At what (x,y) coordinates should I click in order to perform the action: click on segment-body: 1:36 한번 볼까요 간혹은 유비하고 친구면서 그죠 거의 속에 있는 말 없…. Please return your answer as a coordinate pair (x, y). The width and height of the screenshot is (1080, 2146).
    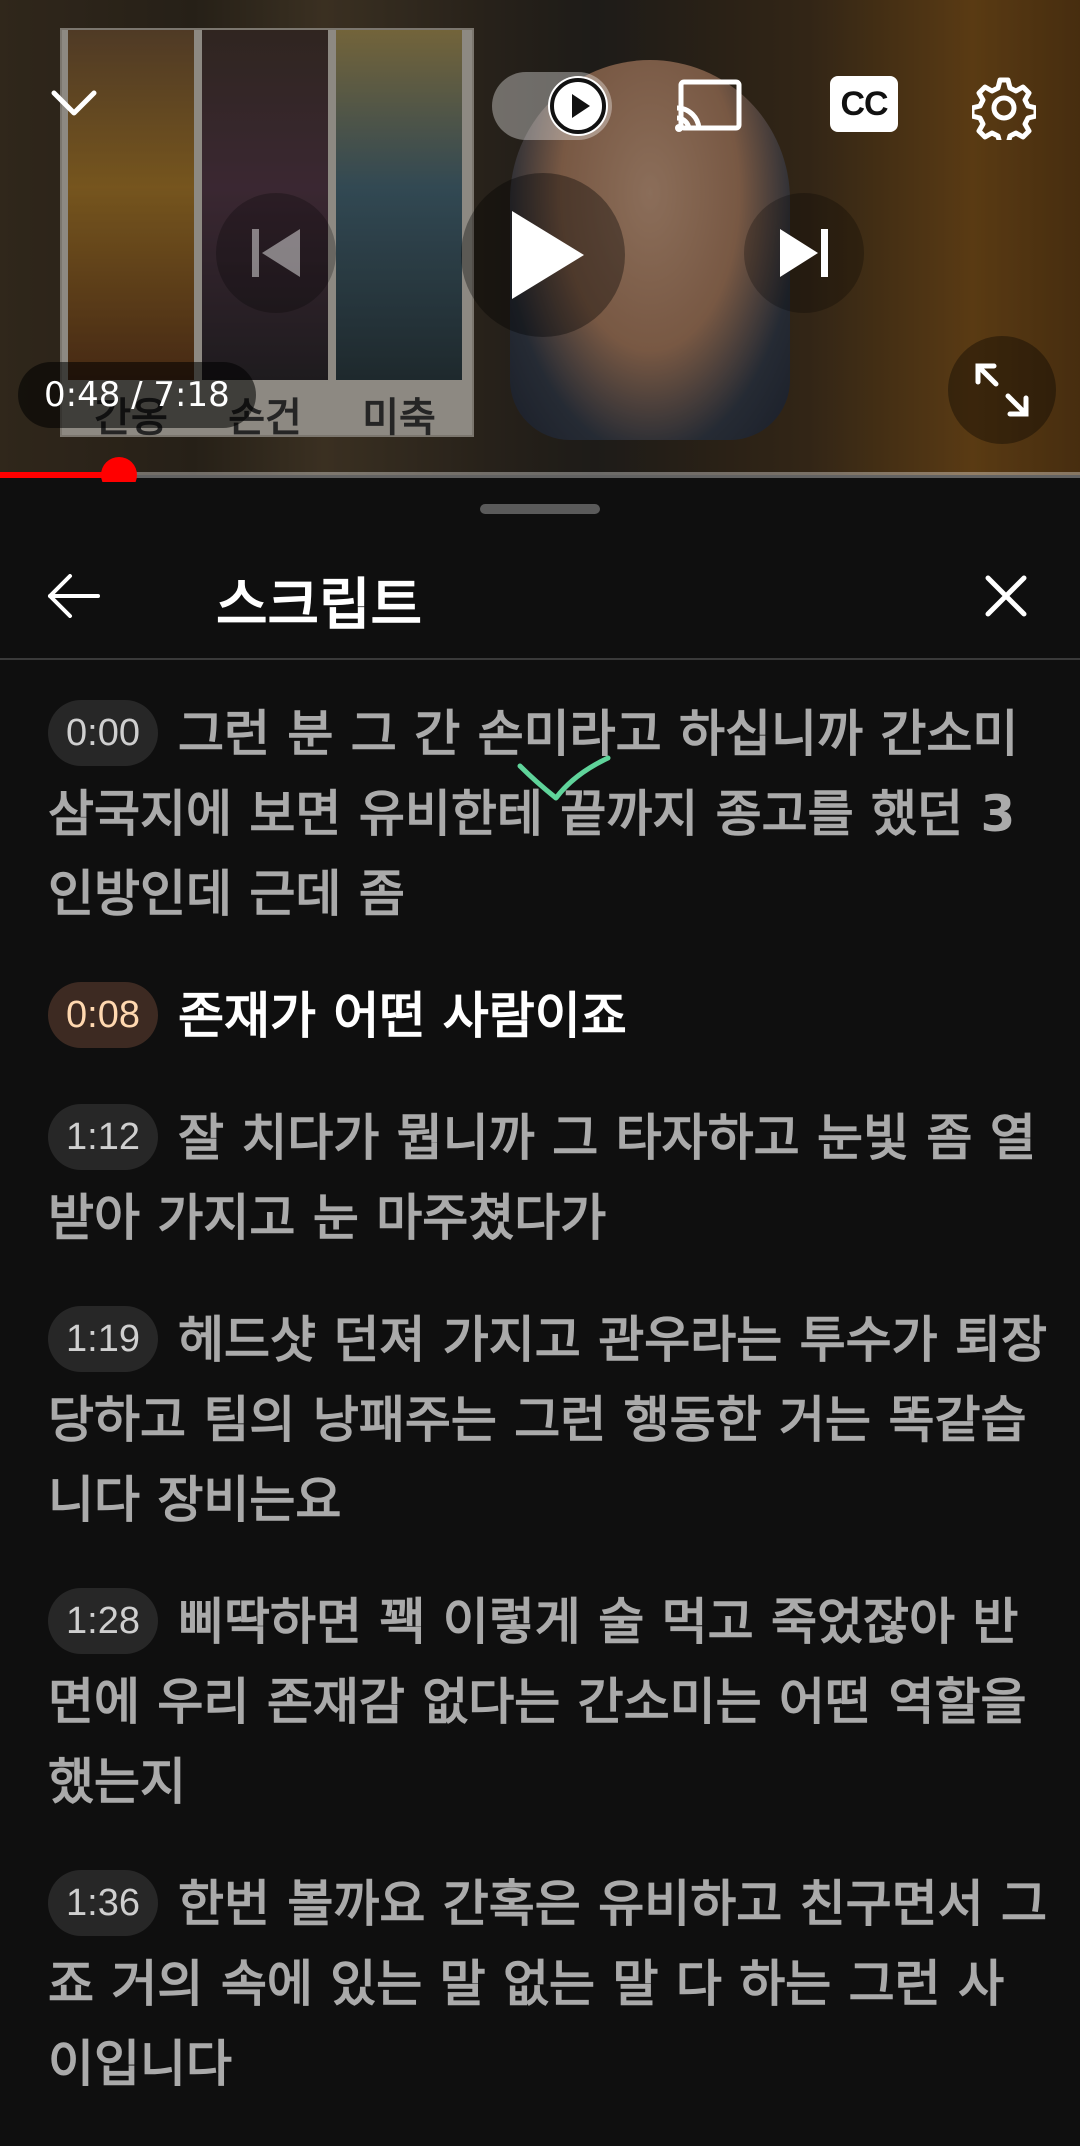
    Looking at the image, I should click on (548, 1984).